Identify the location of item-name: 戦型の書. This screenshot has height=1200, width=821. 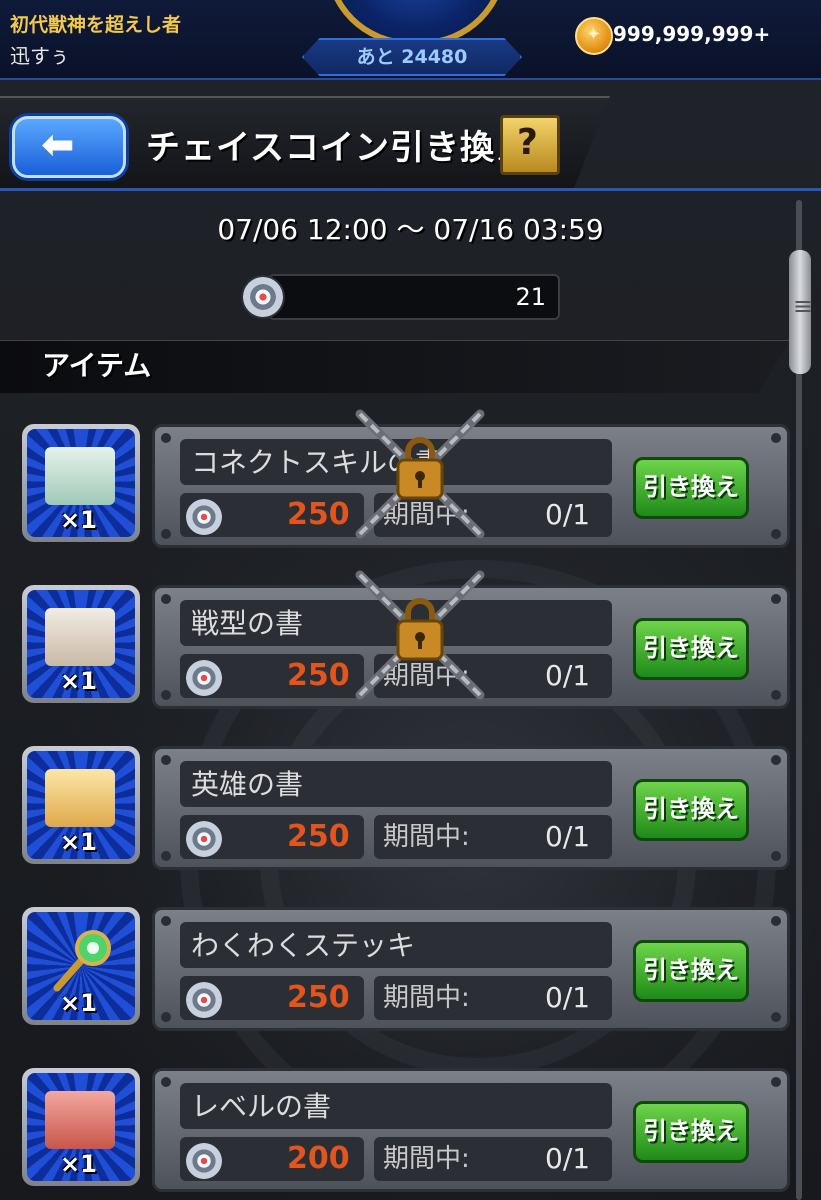
(247, 623).